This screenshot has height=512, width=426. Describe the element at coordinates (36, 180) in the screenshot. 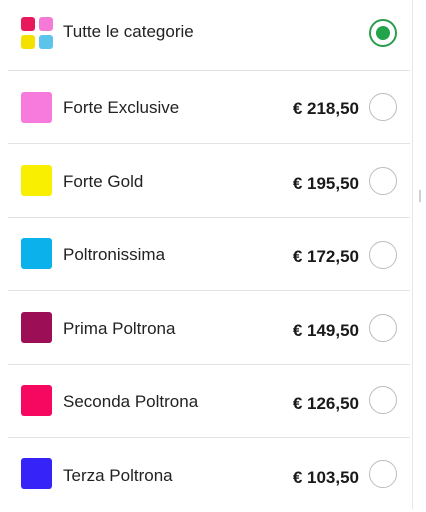

I see `color-swatch-forte-gold` at that location.